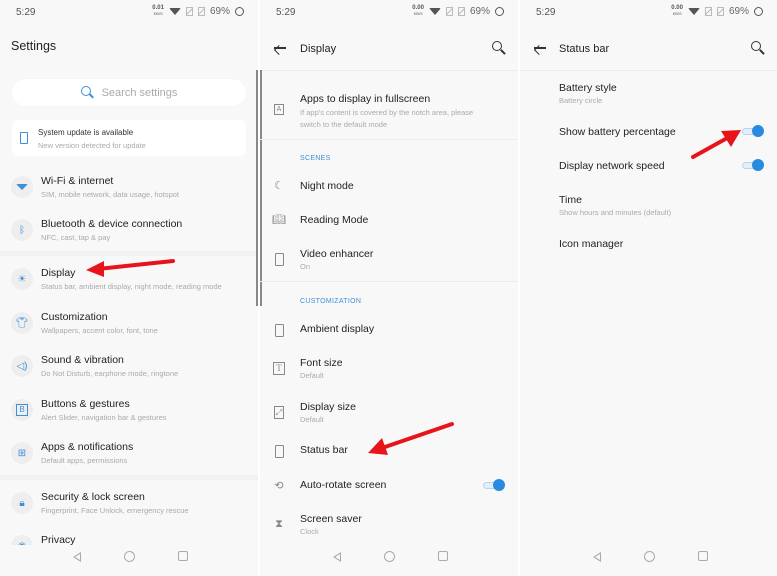  Describe the element at coordinates (648, 246) in the screenshot. I see `statusbar-item-icon-manager: Icon manager` at that location.